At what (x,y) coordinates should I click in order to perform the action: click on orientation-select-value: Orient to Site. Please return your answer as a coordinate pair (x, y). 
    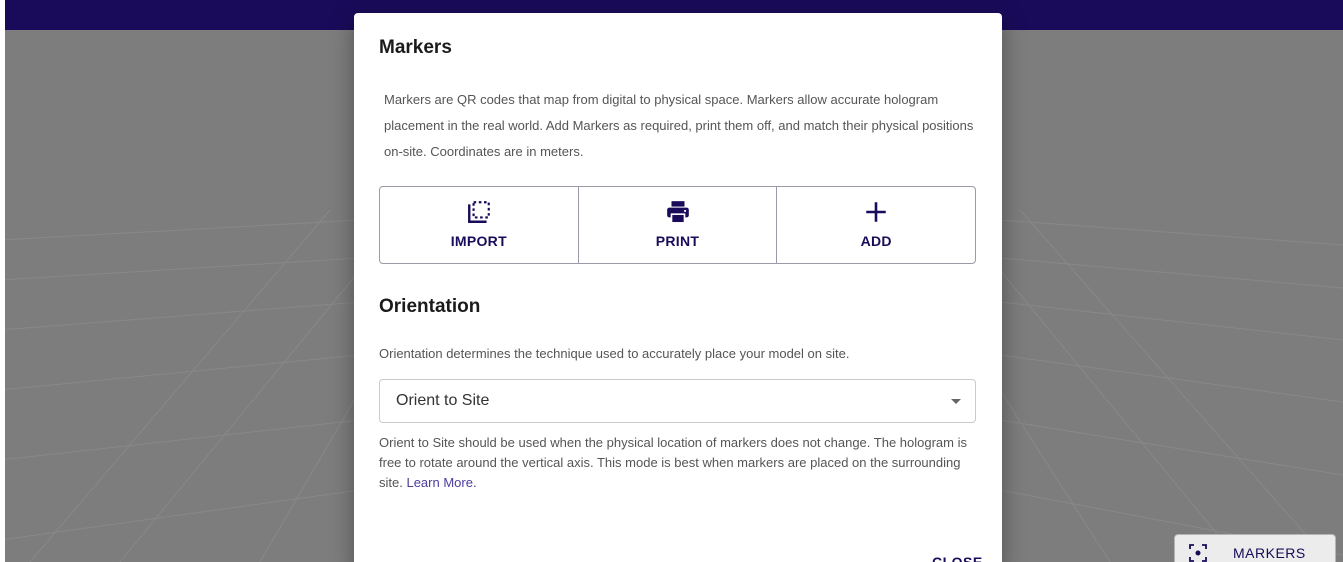
    Looking at the image, I should click on (443, 400).